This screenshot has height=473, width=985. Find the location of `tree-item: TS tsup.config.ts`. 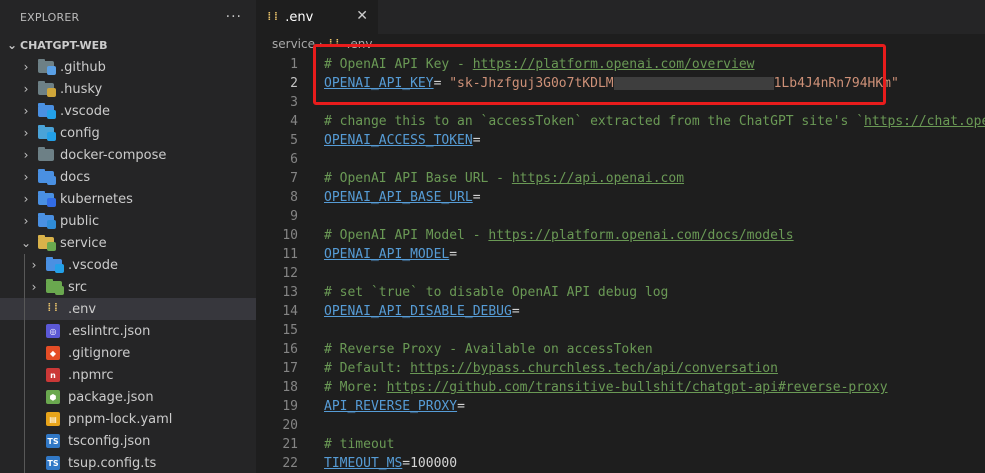

tree-item: TS tsup.config.ts is located at coordinates (128, 462).